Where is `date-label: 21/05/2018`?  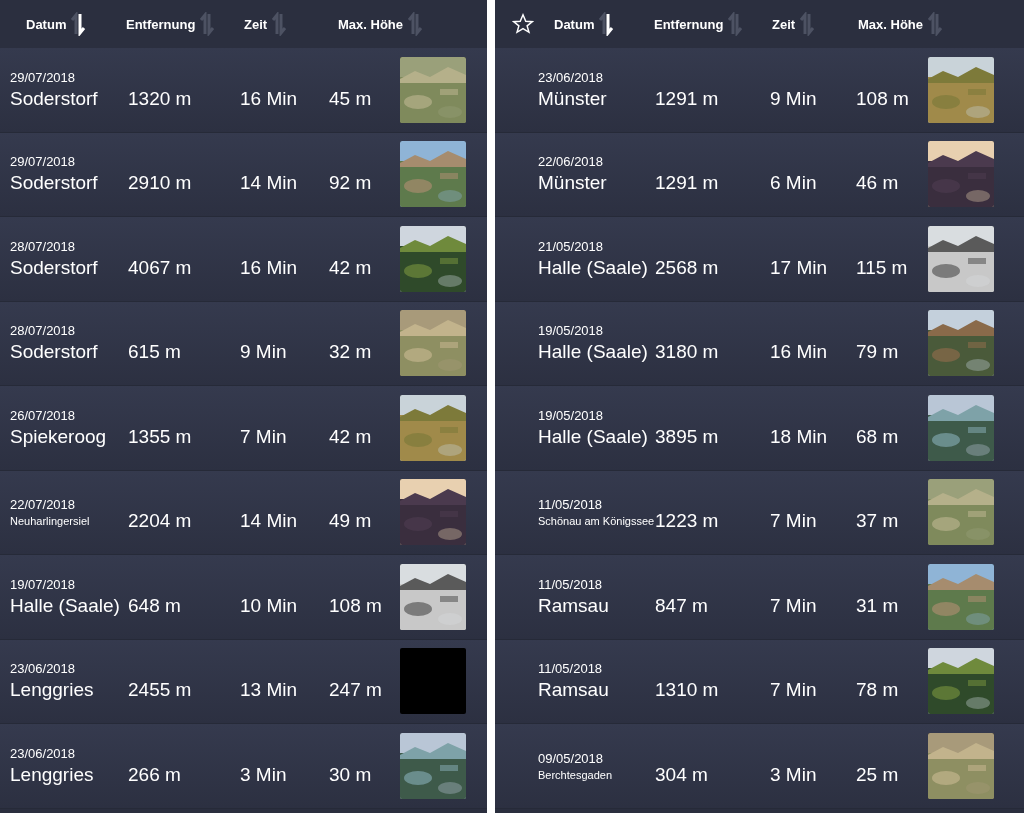
date-label: 21/05/2018 is located at coordinates (571, 246).